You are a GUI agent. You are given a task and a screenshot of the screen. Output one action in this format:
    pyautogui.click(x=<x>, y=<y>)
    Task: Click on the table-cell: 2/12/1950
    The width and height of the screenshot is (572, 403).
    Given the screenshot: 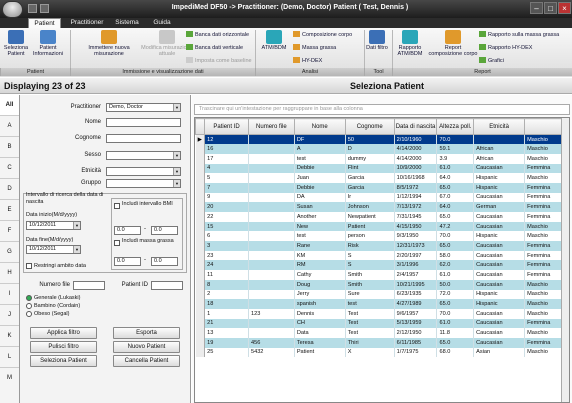 What is the action you would take?
    pyautogui.click(x=416, y=333)
    